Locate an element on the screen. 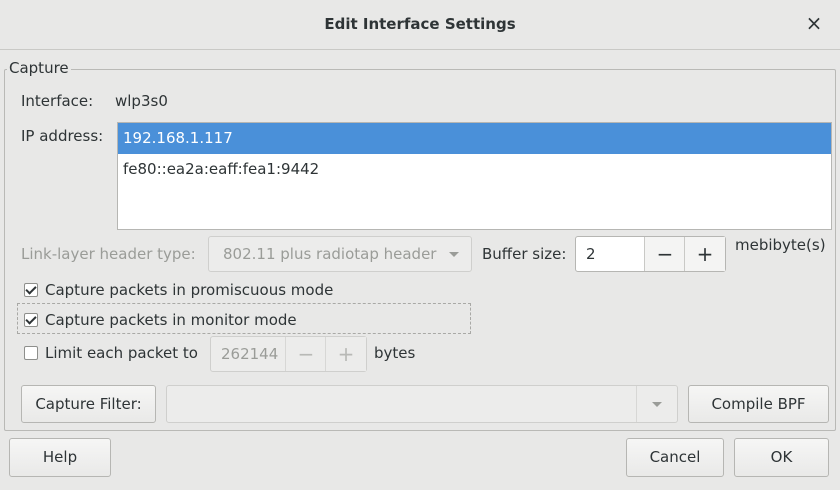 The width and height of the screenshot is (840, 490). limit-increment-button: + is located at coordinates (345, 354).